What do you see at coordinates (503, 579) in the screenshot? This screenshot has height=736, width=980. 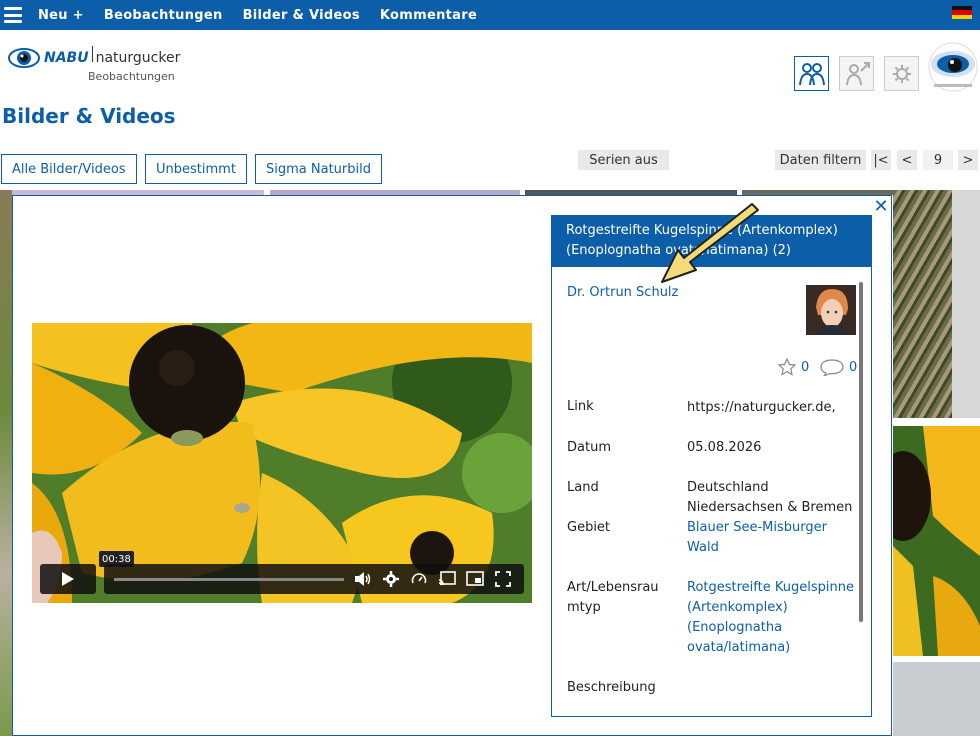 I see `fullscreen-icon` at bounding box center [503, 579].